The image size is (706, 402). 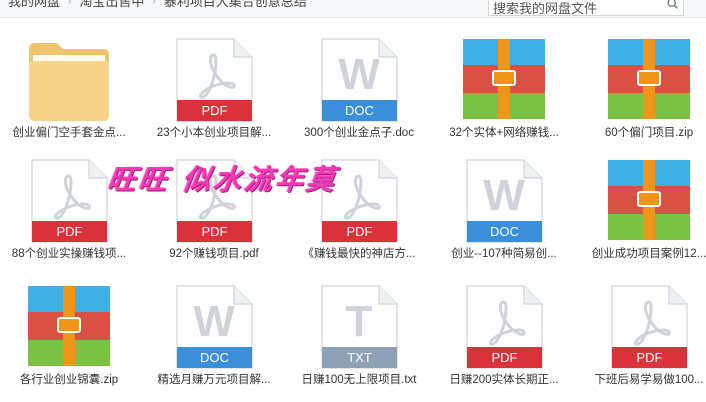 I want to click on breadcrumb-item-root: 我的网盘, so click(x=34, y=4).